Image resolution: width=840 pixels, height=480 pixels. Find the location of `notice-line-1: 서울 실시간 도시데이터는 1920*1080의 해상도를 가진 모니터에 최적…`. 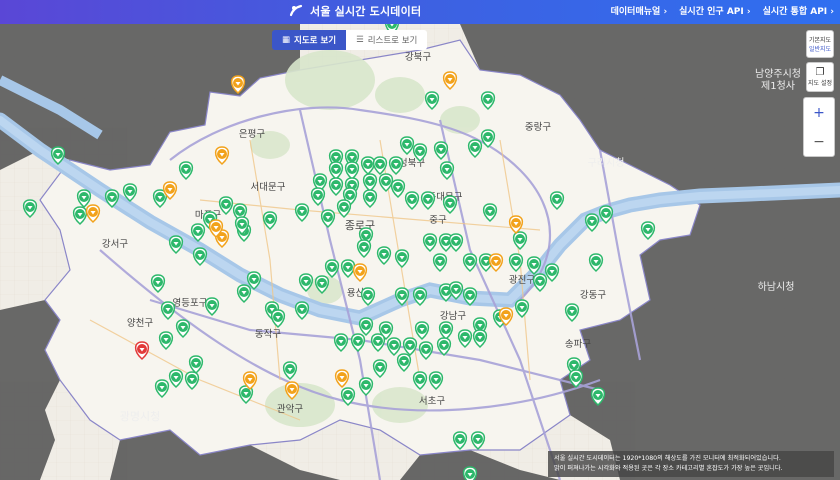

notice-line-1: 서울 실시간 도시데이터는 1920*1080의 해상도를 가진 모니터에 최적… is located at coordinates (667, 458).